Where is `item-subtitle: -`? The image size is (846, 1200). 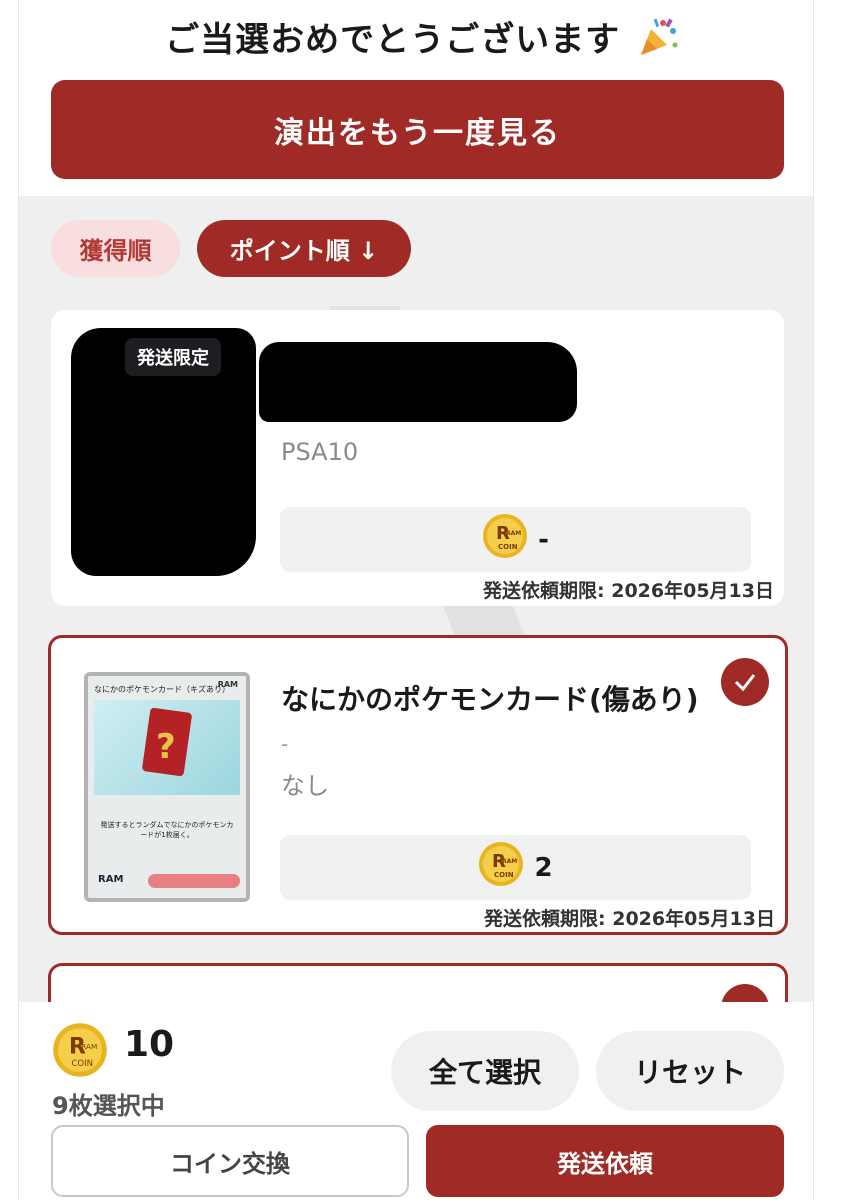
item-subtitle: - is located at coordinates (285, 744).